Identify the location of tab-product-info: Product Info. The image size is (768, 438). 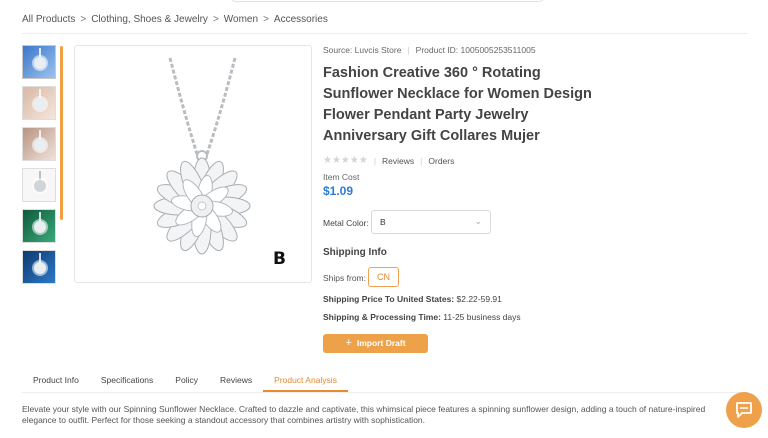
(56, 380).